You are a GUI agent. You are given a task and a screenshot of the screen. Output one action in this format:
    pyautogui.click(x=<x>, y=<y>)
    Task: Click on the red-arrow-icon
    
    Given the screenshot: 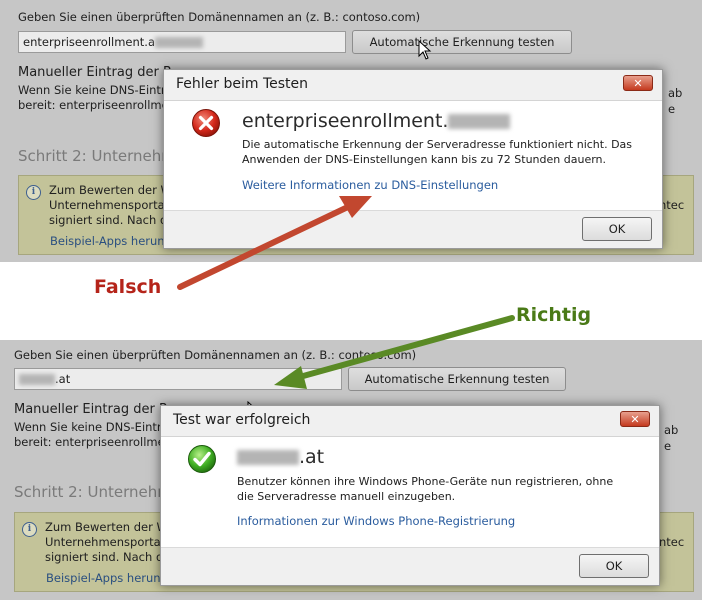 What is the action you would take?
    pyautogui.click(x=266, y=246)
    